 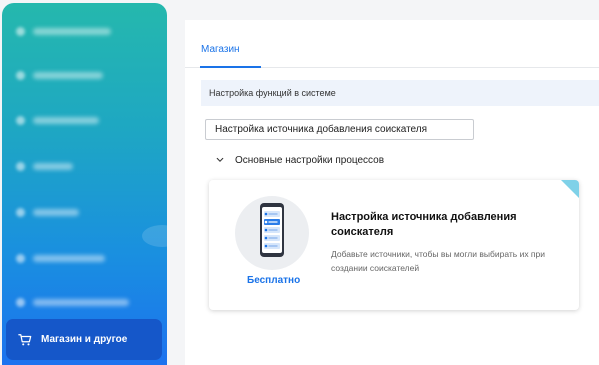 What do you see at coordinates (570, 189) in the screenshot?
I see `card-corner-ribbon` at bounding box center [570, 189].